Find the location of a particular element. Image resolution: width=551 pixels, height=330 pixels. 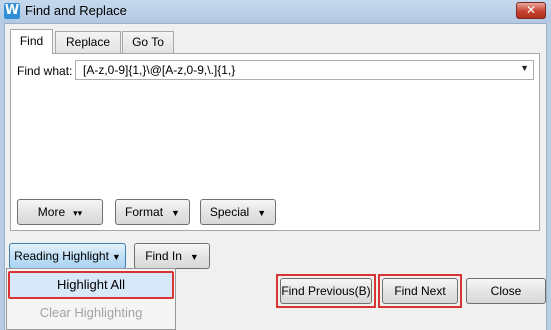

find-next-button: Find Next is located at coordinates (420, 291).